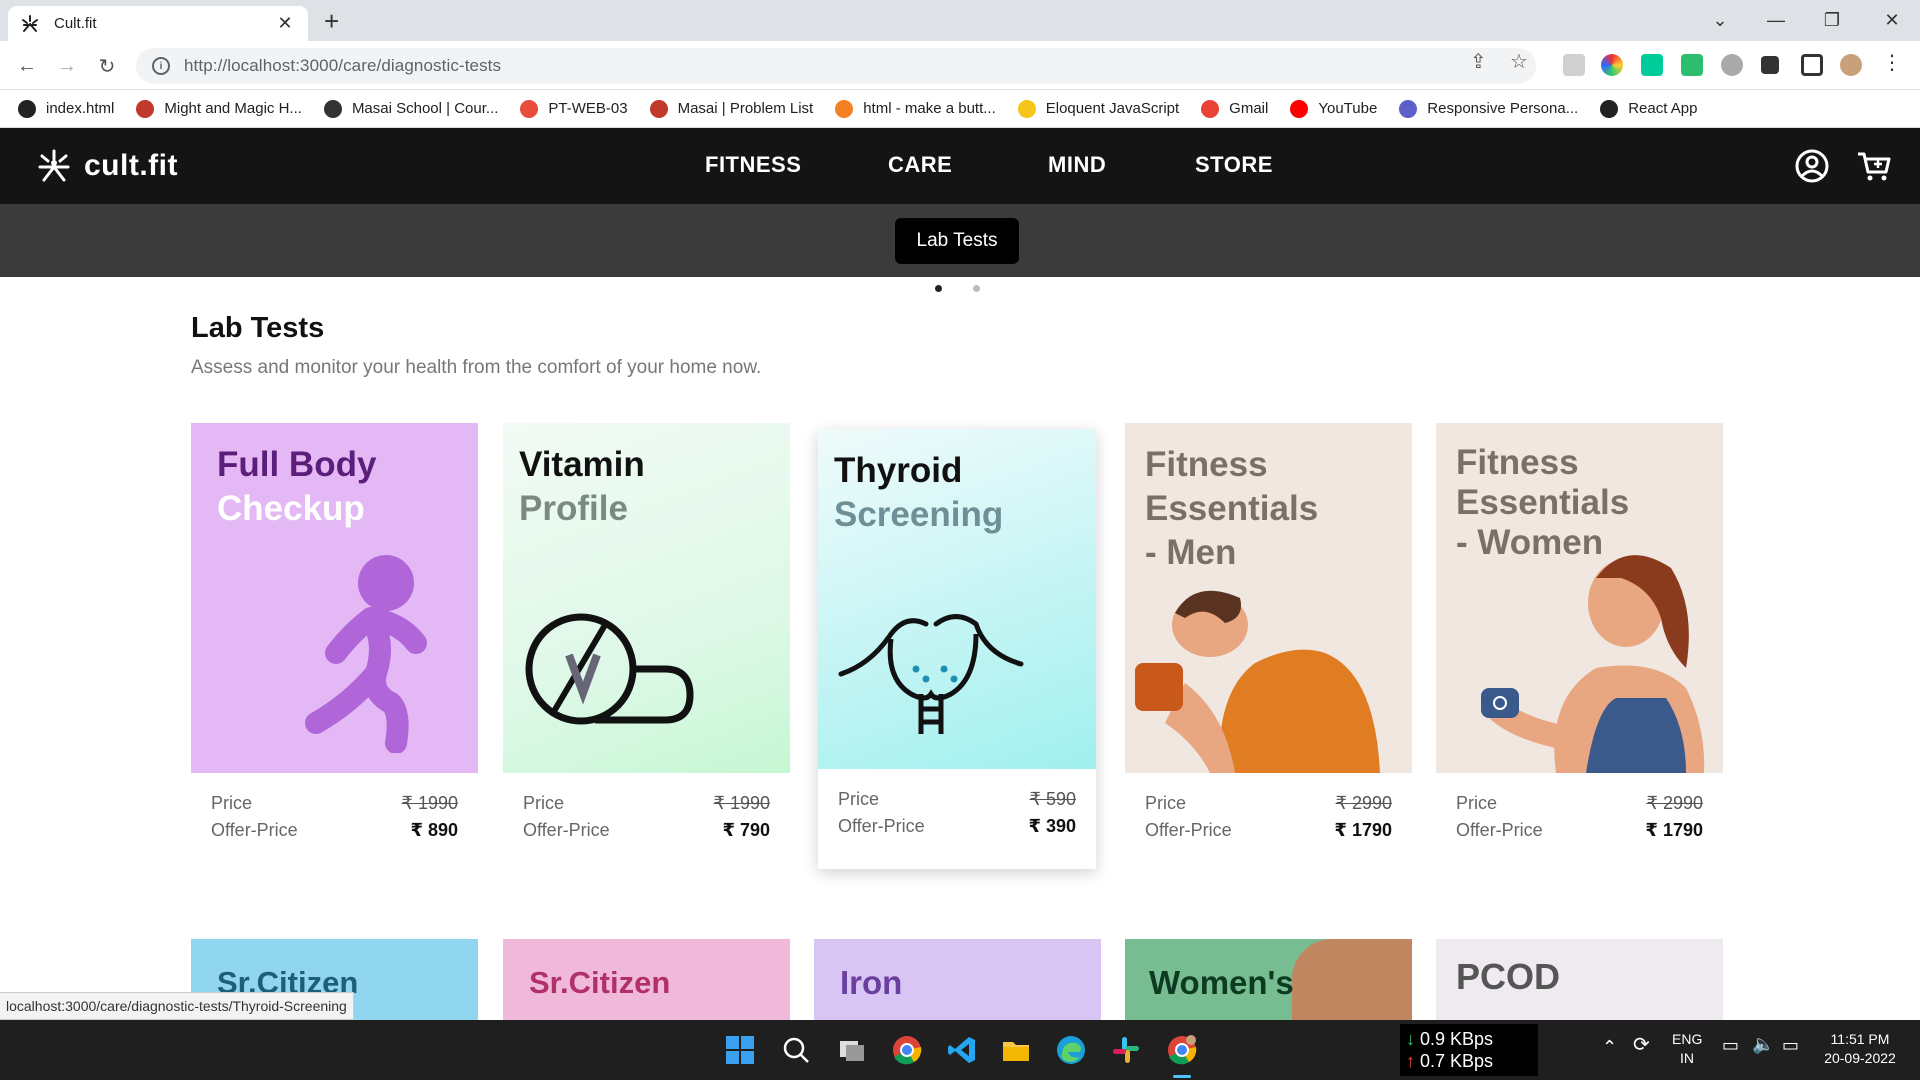  Describe the element at coordinates (107, 166) in the screenshot. I see `cultfit-logo: cult.fit` at that location.